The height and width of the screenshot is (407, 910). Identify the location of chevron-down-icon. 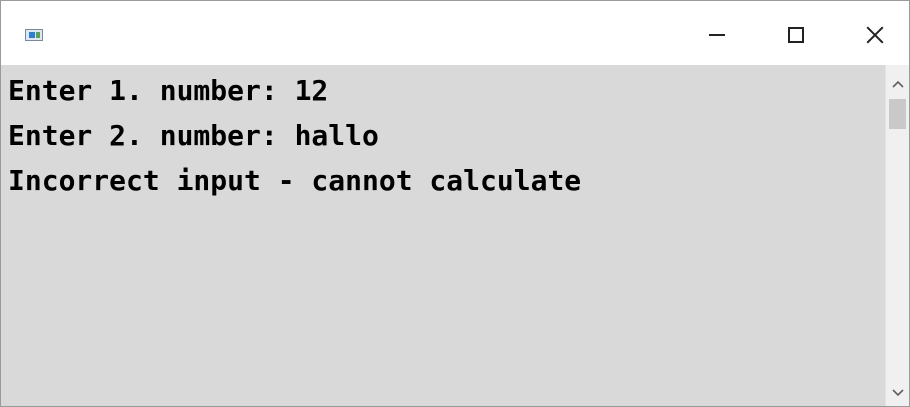
(897, 393).